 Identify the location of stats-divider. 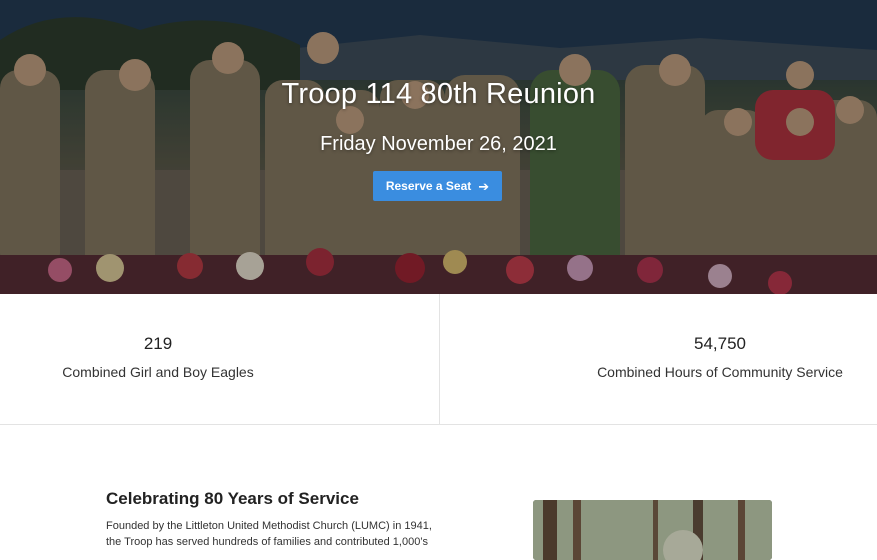
(439, 359).